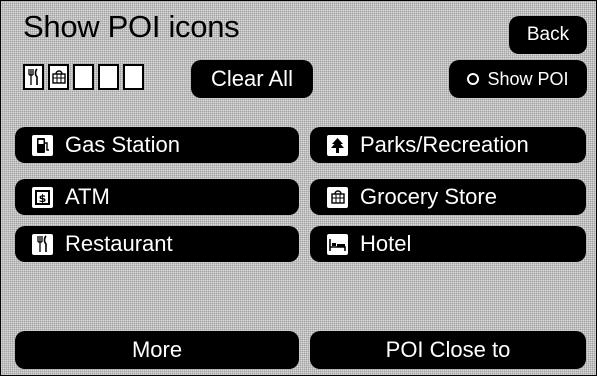 The width and height of the screenshot is (597, 376). I want to click on poi-close-to-button: POI Close to, so click(448, 350).